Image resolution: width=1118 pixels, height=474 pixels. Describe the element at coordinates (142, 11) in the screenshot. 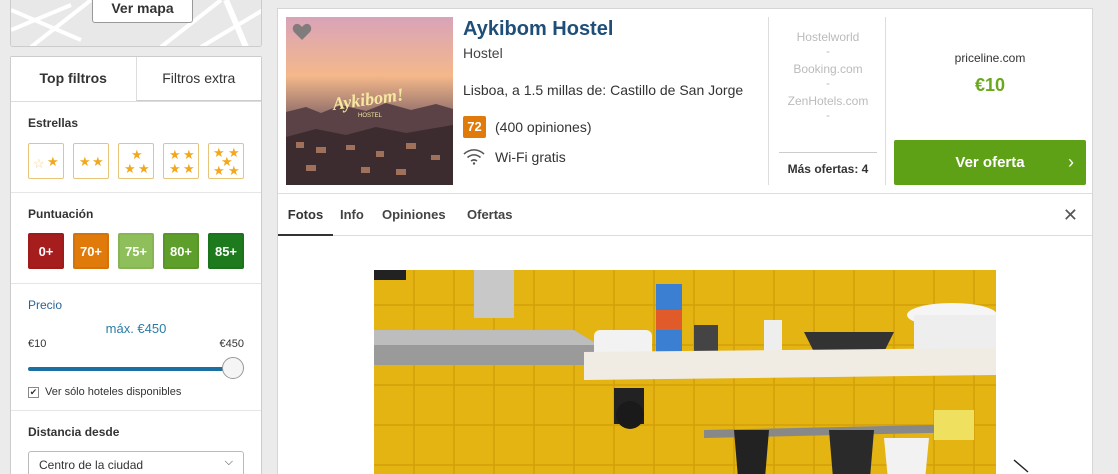

I see `view-map-button: Ver mapa` at that location.